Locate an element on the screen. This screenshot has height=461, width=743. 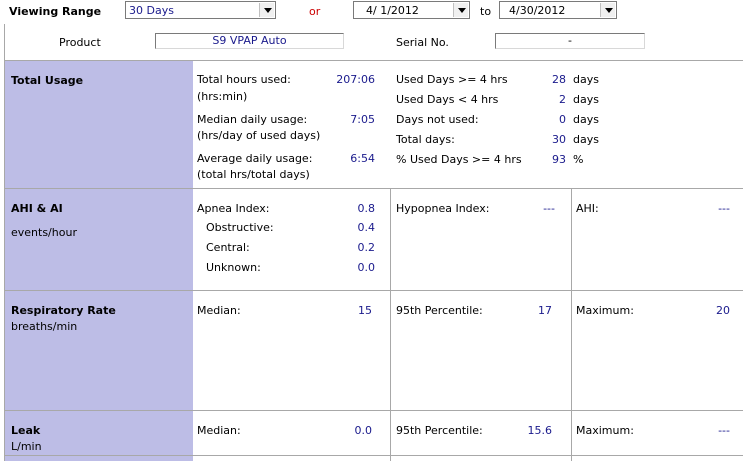
average-usage-value: 6:54 is located at coordinates (362, 158).